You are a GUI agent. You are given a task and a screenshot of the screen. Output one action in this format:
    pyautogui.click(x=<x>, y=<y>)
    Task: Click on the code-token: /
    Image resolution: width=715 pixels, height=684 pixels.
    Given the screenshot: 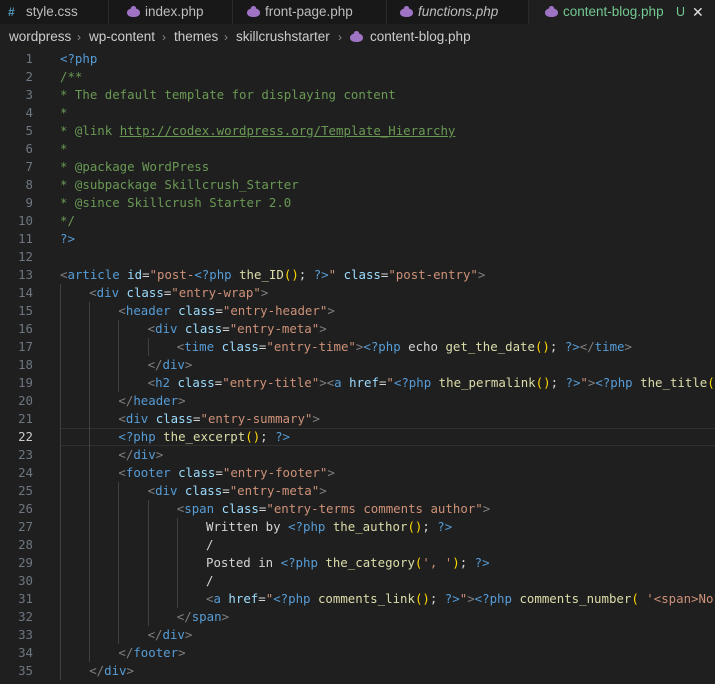 What is the action you would take?
    pyautogui.click(x=210, y=580)
    